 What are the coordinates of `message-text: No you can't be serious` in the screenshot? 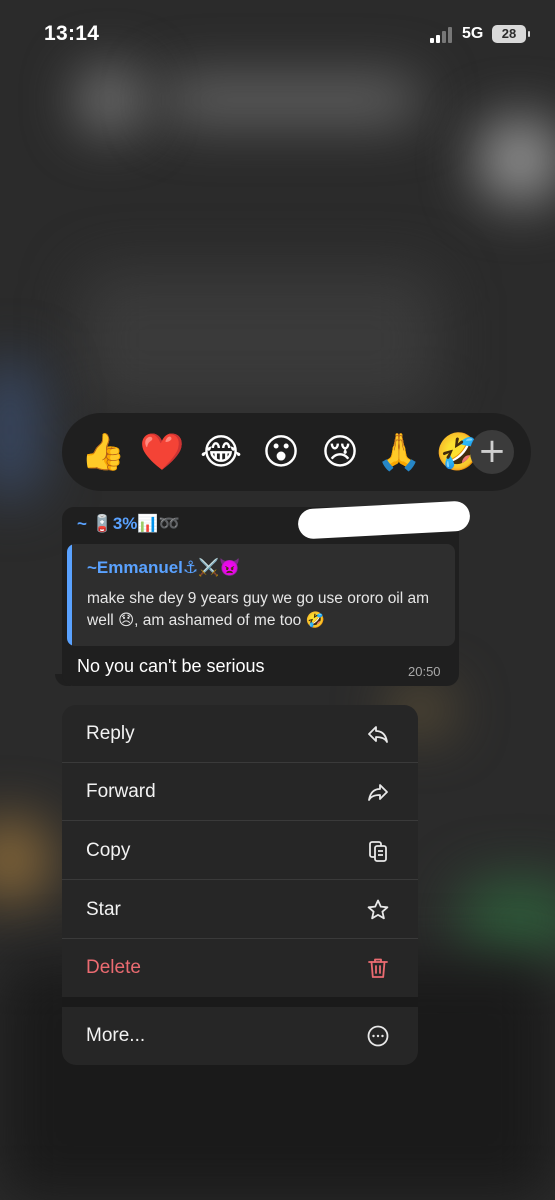 It's located at (171, 666).